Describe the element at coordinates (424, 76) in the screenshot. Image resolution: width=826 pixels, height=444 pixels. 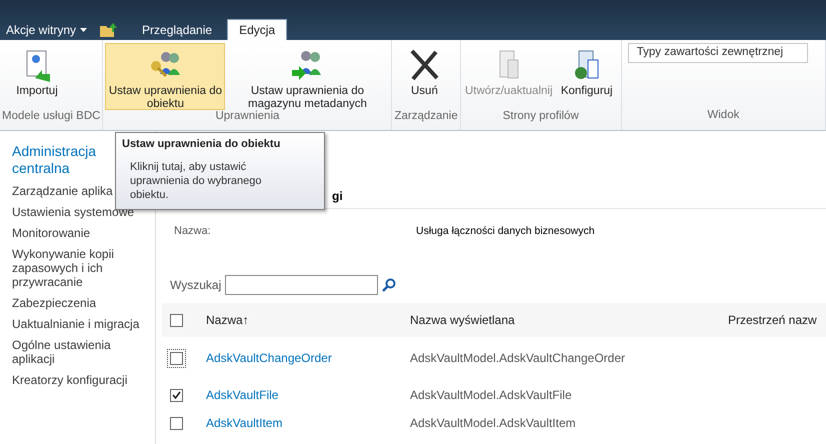
I see `ribbon-button: Usuń` at that location.